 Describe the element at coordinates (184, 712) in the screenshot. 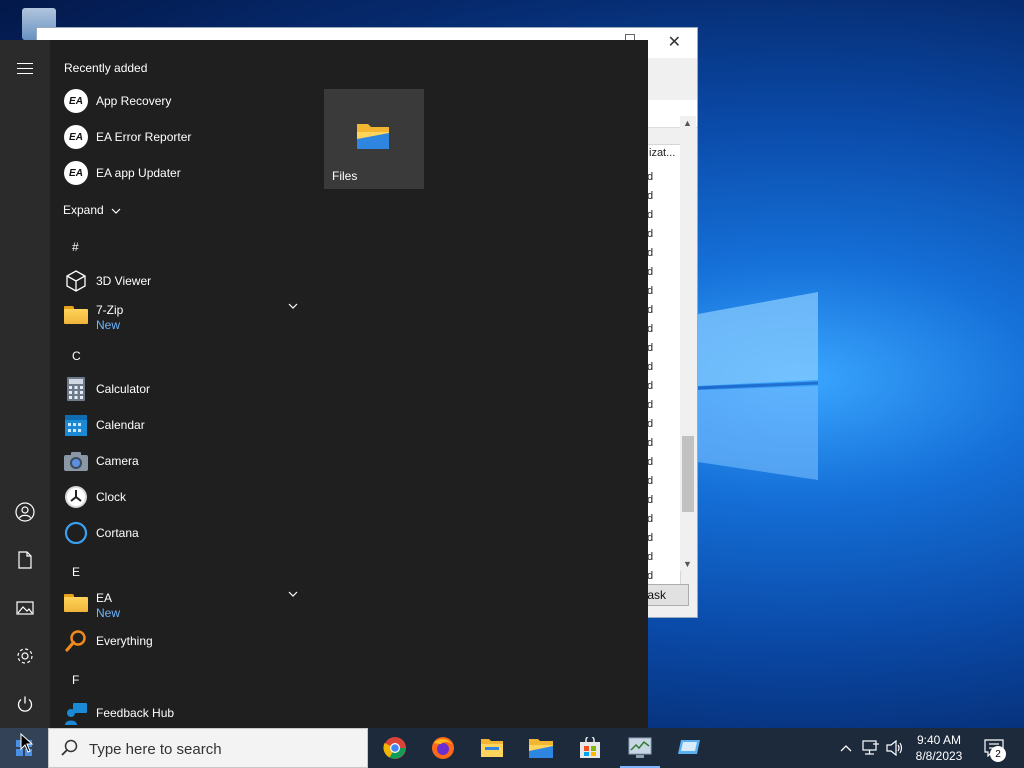

I see `app-item-feedback-hub: Feedback Hub` at that location.